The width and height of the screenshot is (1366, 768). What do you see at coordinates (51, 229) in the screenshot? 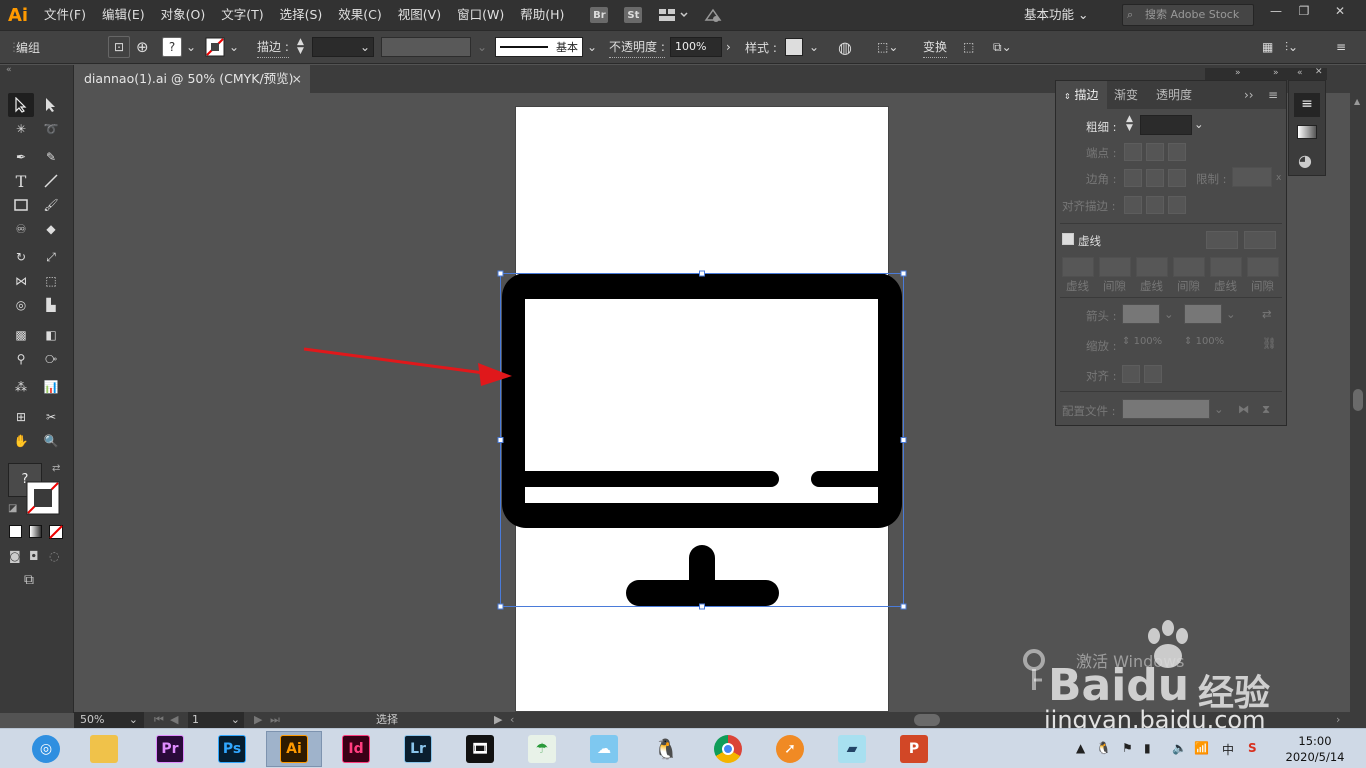
I see `eraser-tool: ◆` at bounding box center [51, 229].